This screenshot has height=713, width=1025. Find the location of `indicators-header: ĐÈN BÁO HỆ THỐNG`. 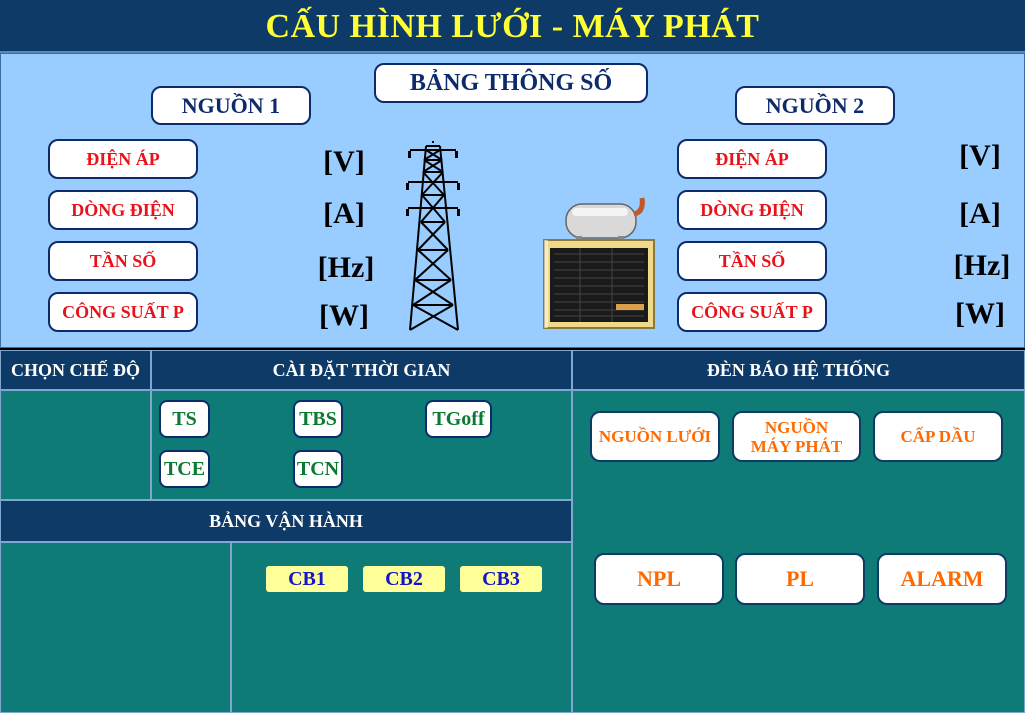

indicators-header: ĐÈN BÁO HỆ THỐNG is located at coordinates (798, 370).